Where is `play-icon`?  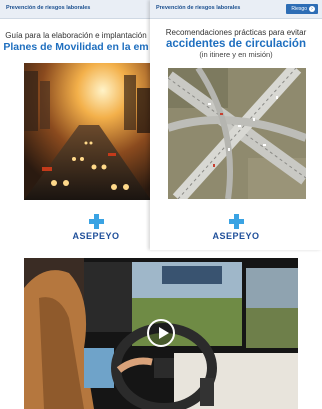
play-icon is located at coordinates (161, 333).